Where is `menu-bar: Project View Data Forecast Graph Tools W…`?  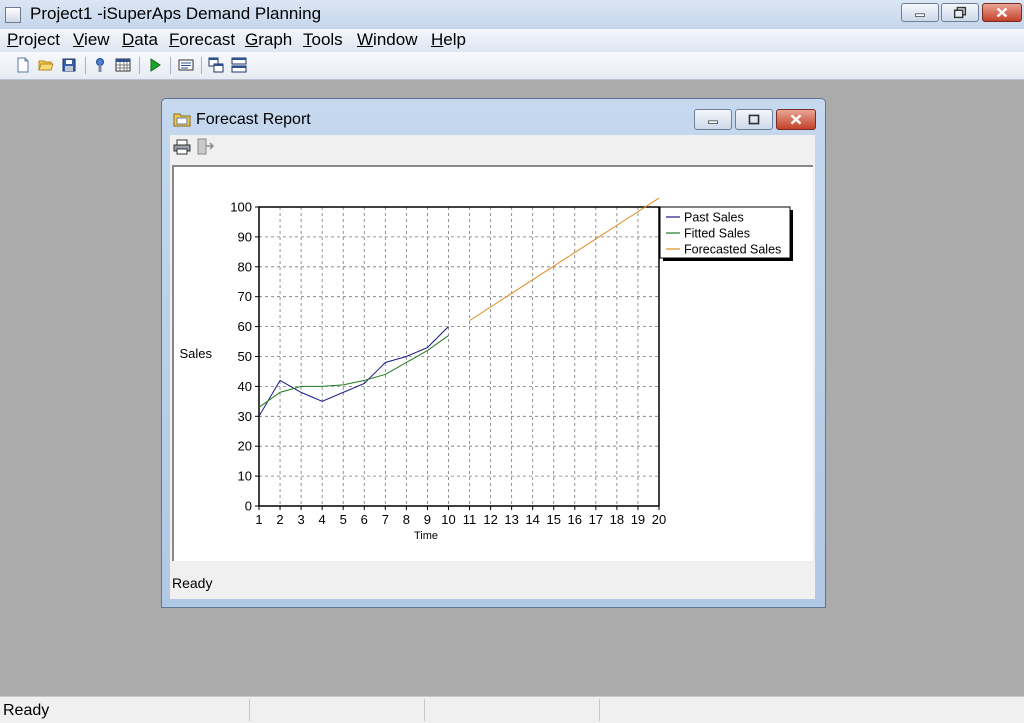 menu-bar: Project View Data Forecast Graph Tools W… is located at coordinates (512, 40).